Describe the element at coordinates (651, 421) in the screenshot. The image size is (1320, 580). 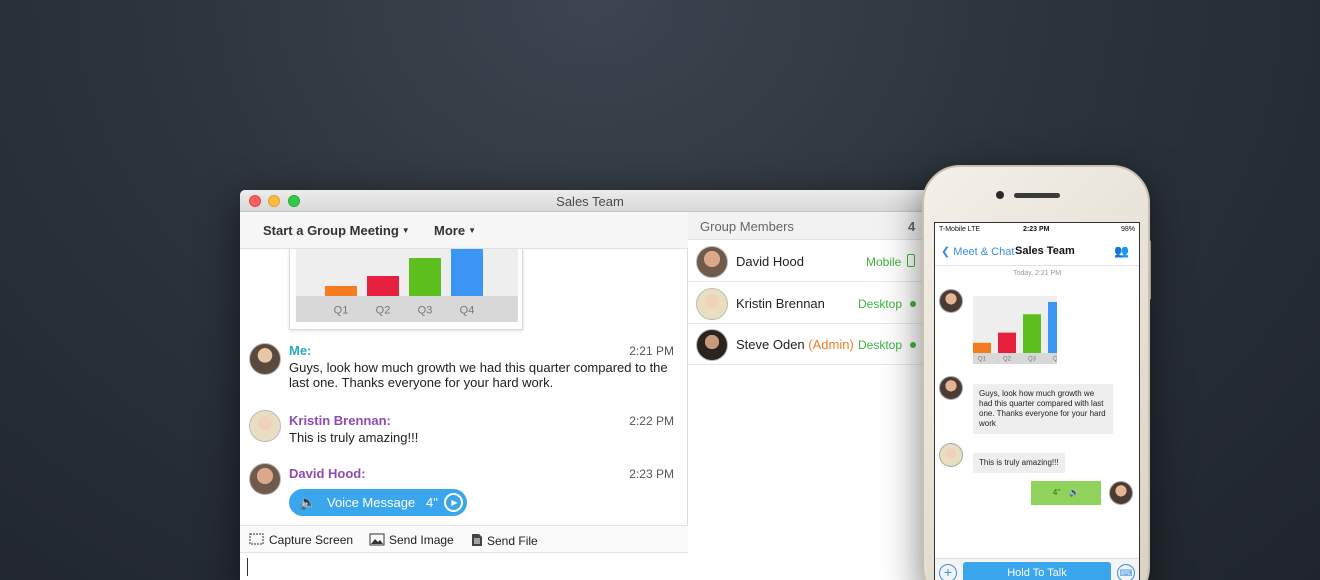
I see `message-time: 2:22 PM` at that location.